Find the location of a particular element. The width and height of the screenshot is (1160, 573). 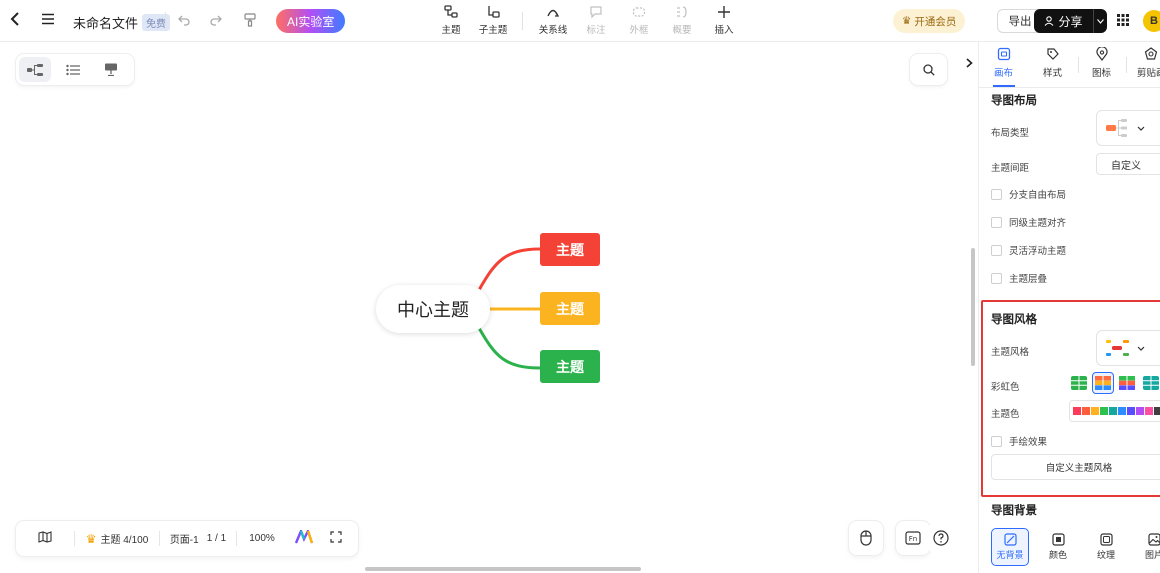

theme-color-label: 主题色 is located at coordinates (1005, 414).